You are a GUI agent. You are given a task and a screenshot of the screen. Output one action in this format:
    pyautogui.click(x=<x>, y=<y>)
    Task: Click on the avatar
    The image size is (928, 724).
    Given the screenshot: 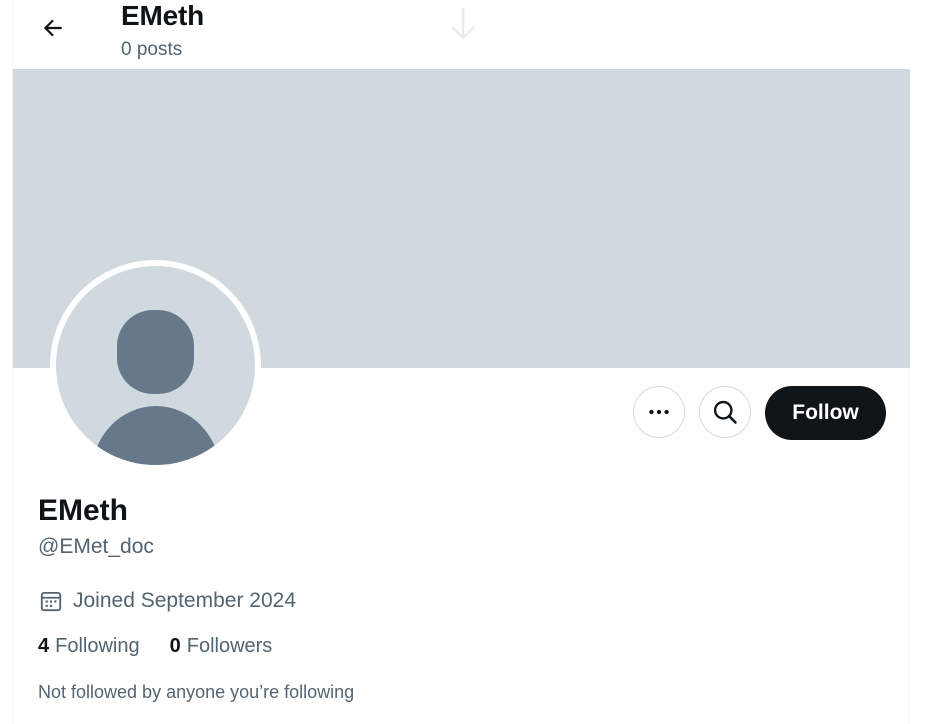 What is the action you would take?
    pyautogui.click(x=155, y=365)
    